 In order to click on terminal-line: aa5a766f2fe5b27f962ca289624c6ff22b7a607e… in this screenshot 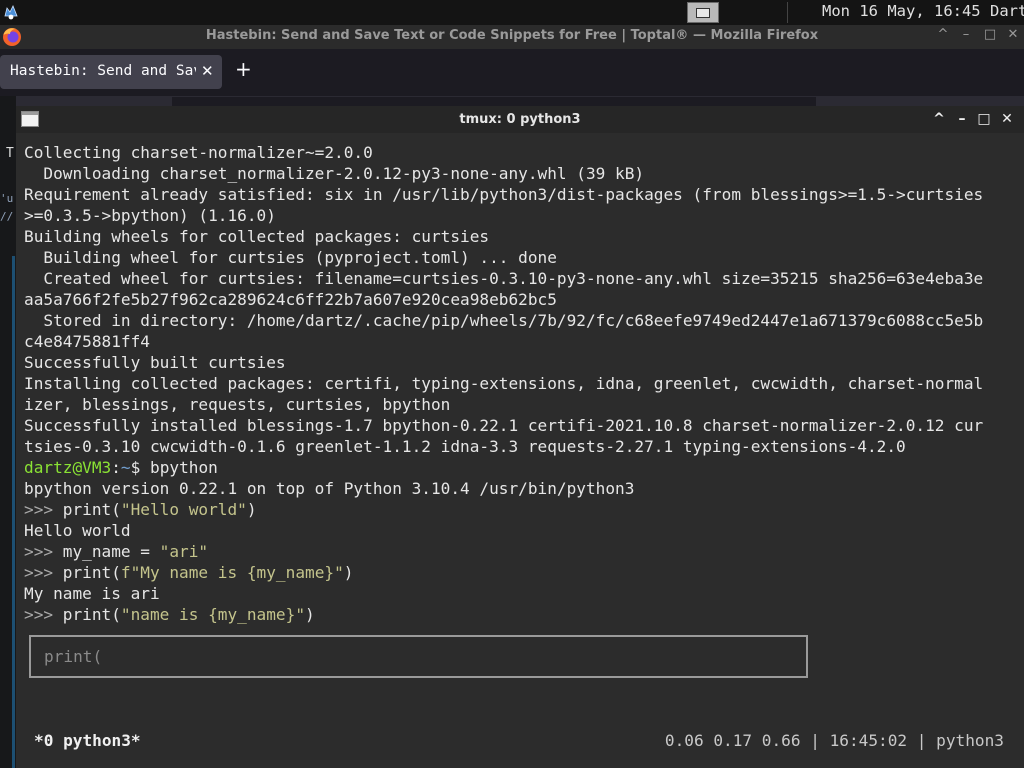, I will do `click(290, 299)`.